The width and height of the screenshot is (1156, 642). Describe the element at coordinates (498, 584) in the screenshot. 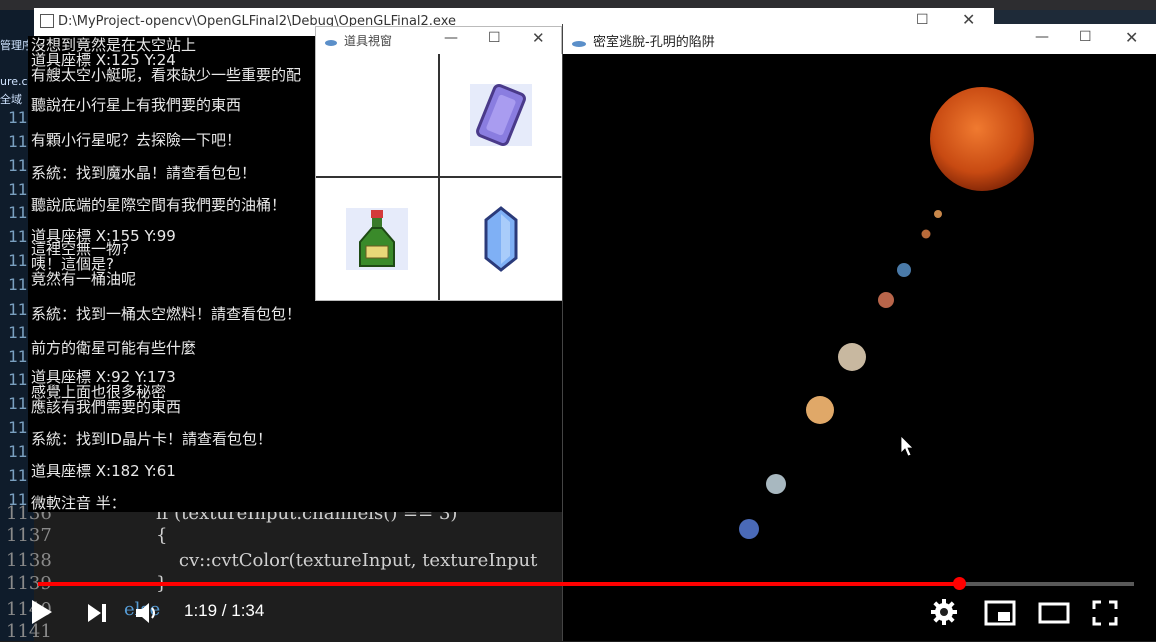

I see `progress-bar-played` at that location.